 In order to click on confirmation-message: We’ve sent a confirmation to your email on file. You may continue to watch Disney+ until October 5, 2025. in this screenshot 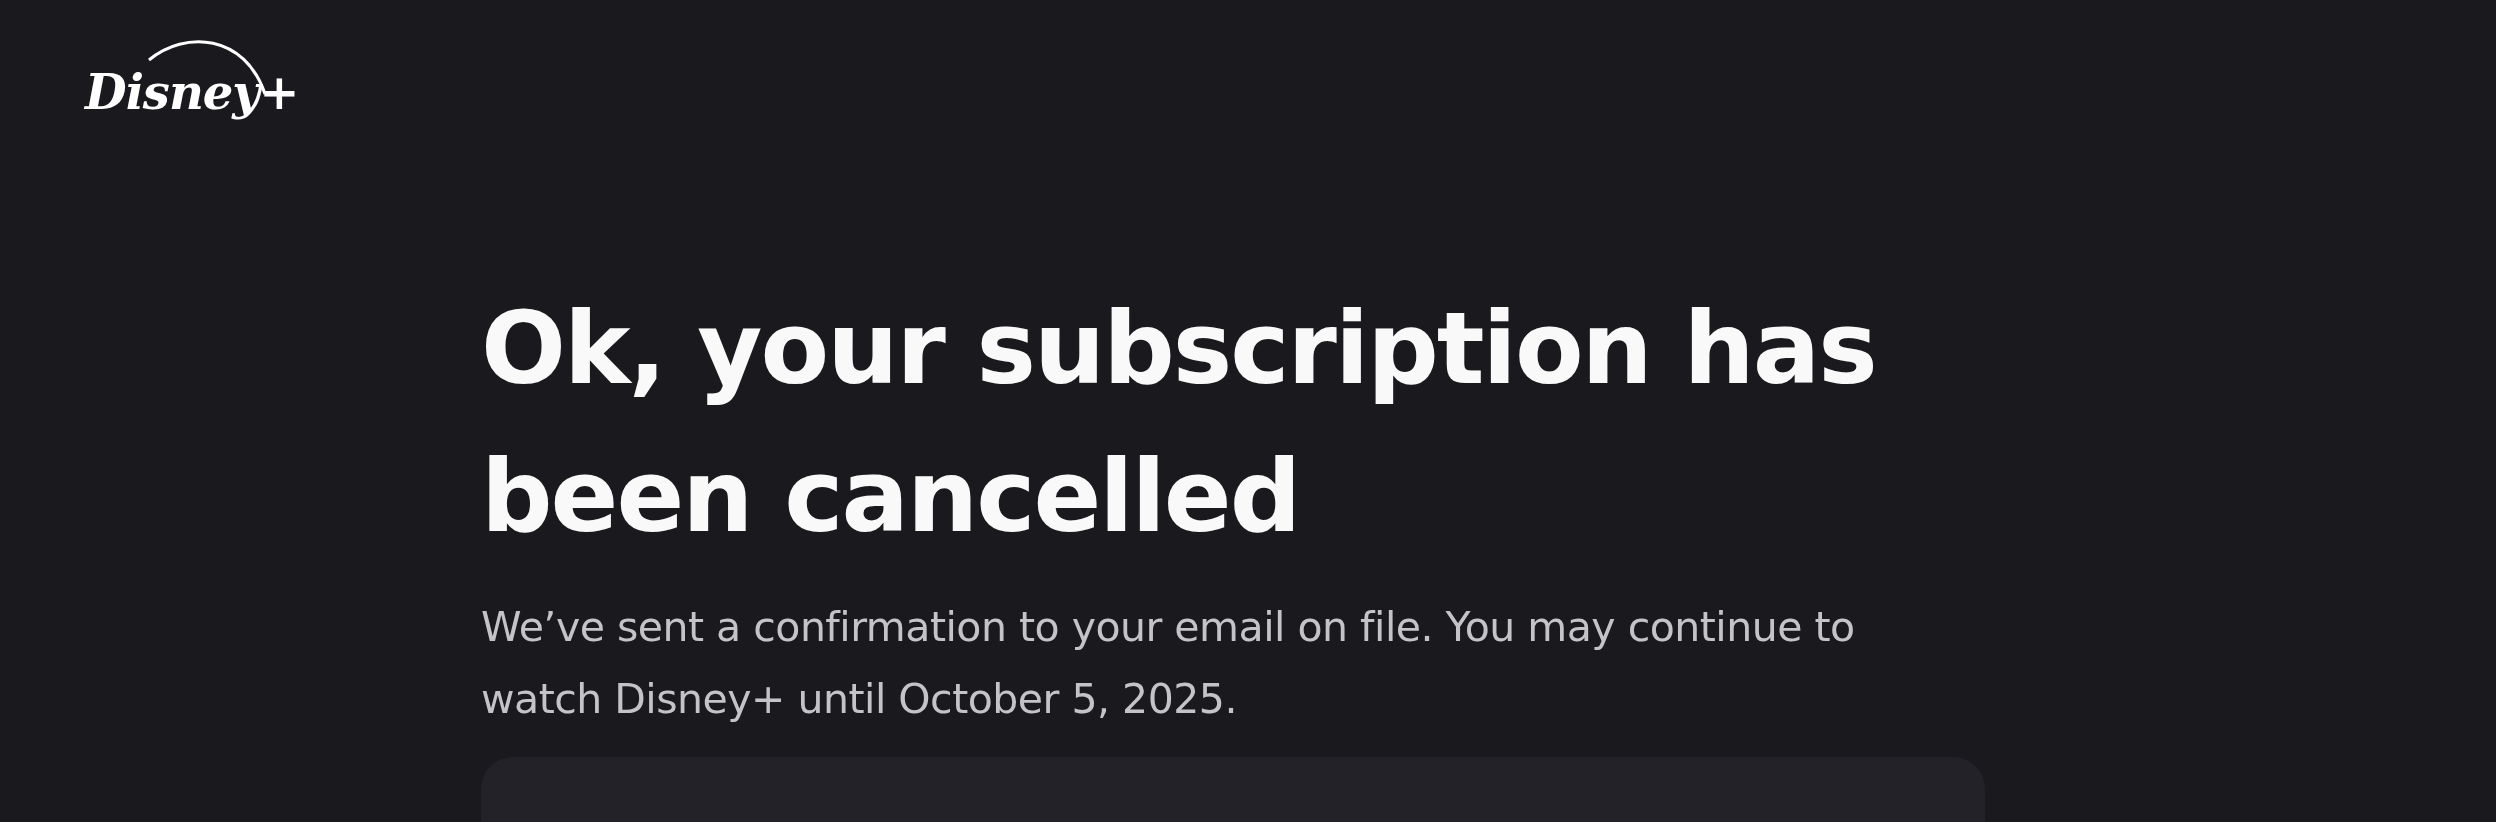, I will do `click(1168, 663)`.